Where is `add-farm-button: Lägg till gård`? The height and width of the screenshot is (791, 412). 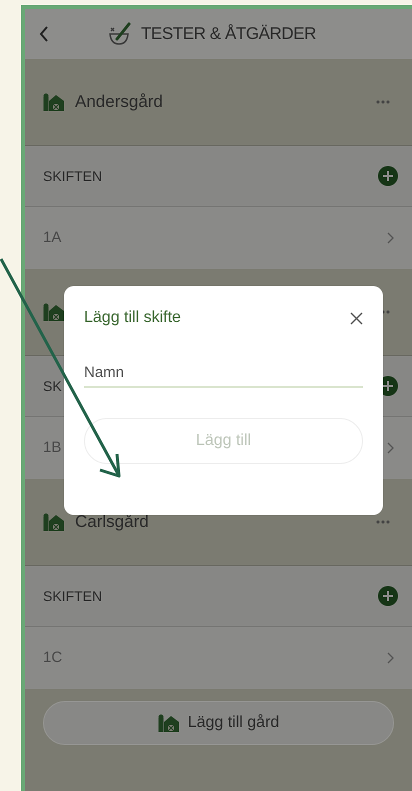 add-farm-button: Lägg till gård is located at coordinates (218, 723).